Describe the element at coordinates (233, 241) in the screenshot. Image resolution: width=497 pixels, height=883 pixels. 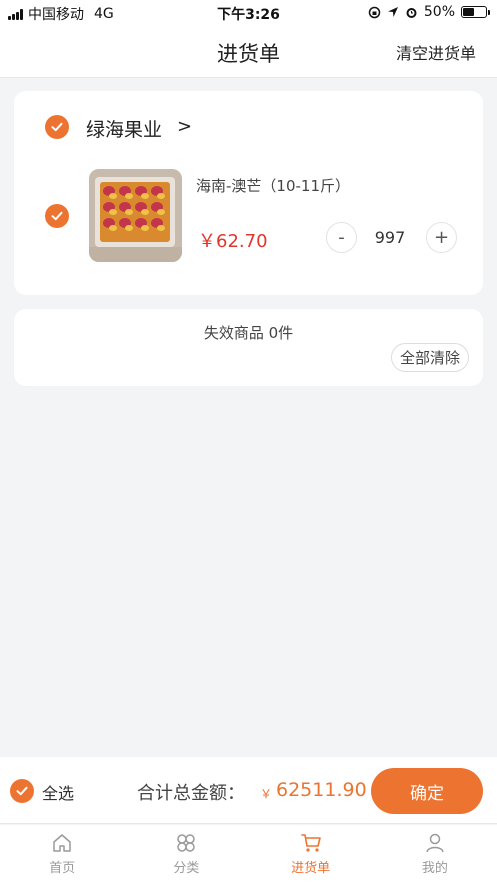
I see `product-price: ￥62.70` at that location.